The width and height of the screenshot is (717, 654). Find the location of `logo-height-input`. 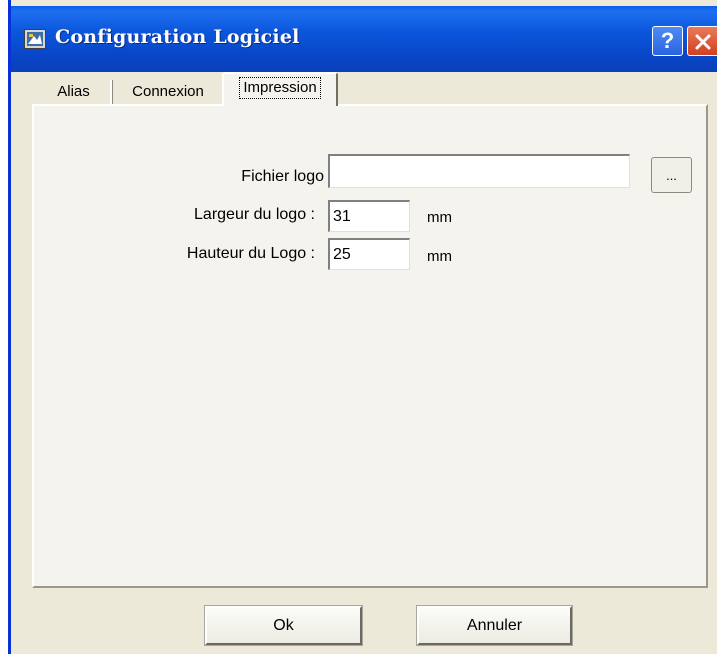

logo-height-input is located at coordinates (369, 254).